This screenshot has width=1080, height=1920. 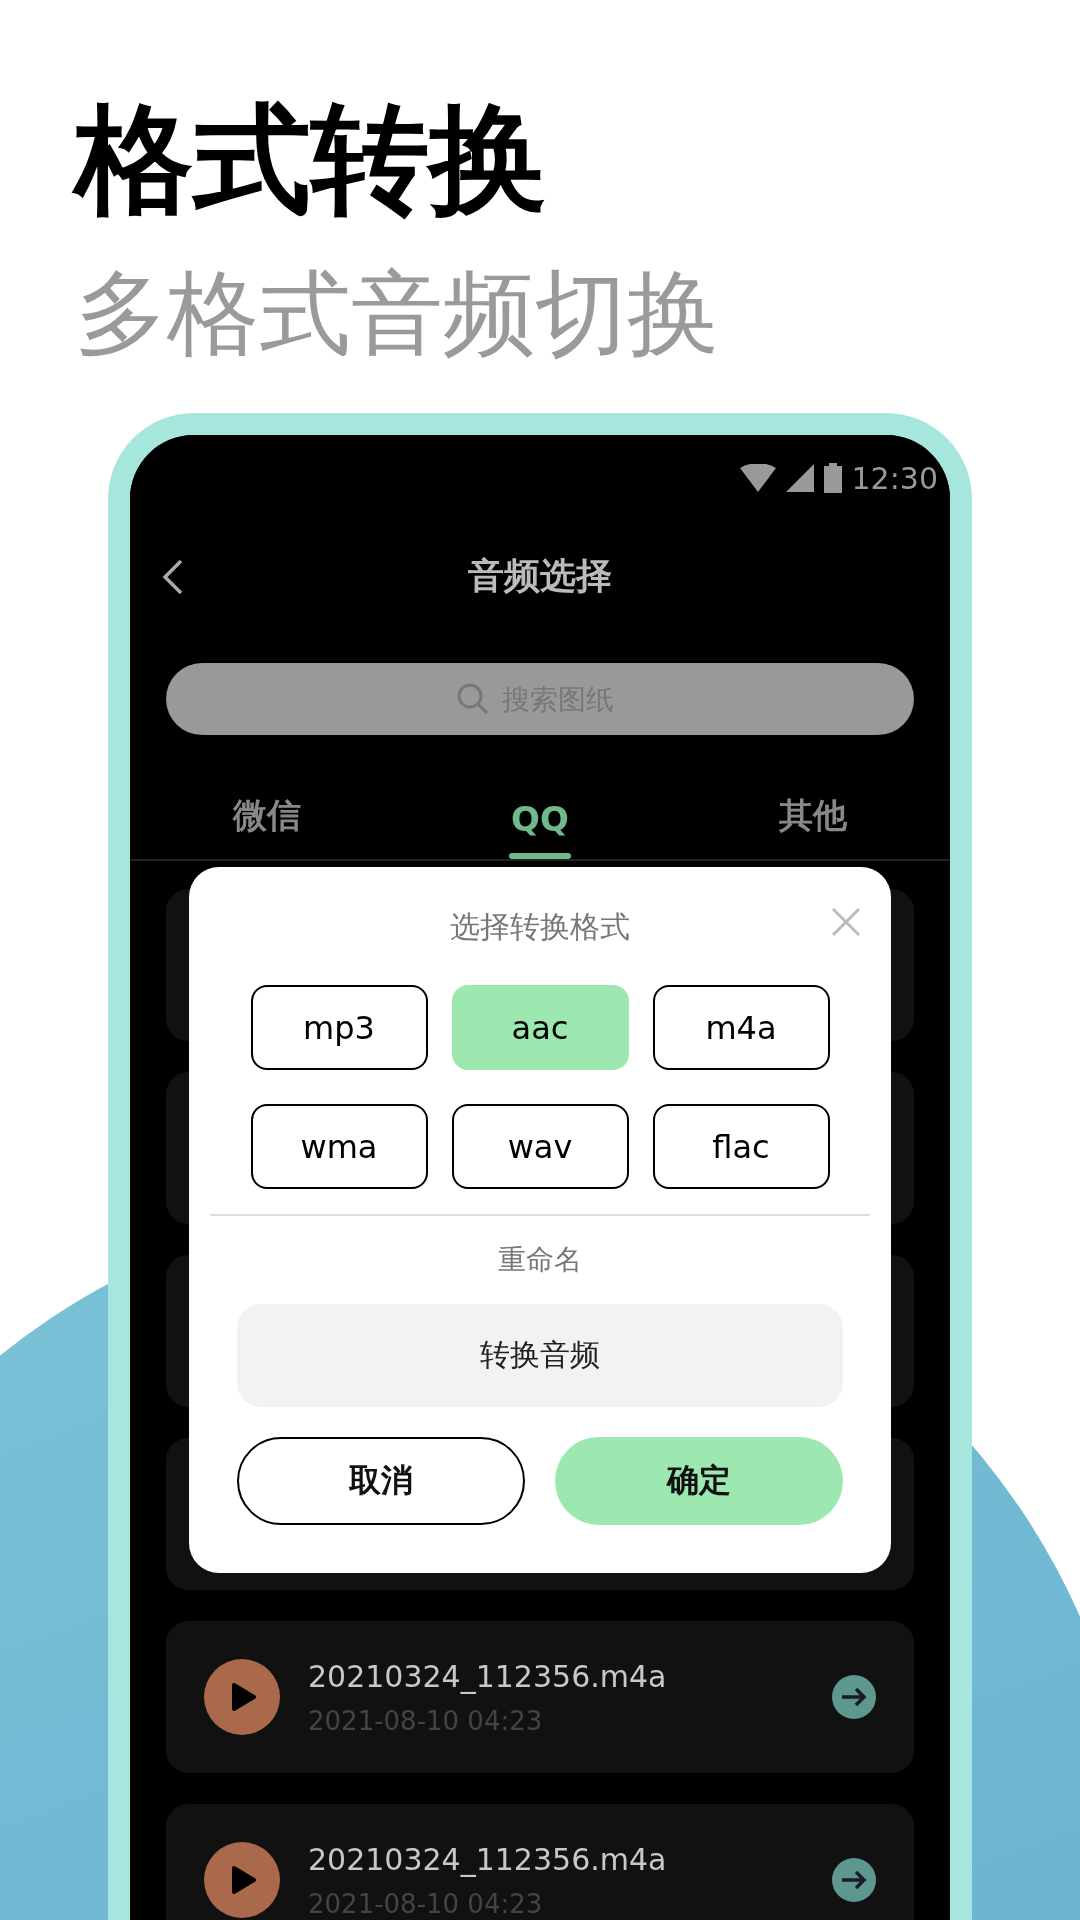 I want to click on battery-icon, so click(x=832, y=478).